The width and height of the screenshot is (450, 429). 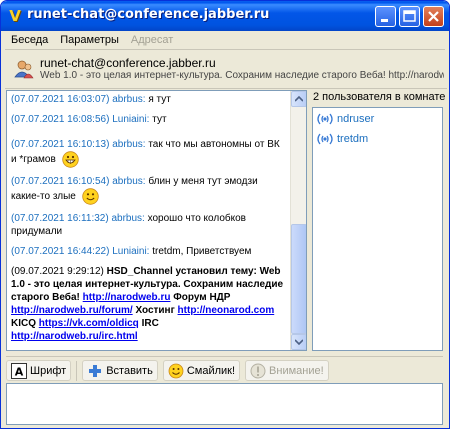 I want to click on message-timestamp: (07.07.2021 16:10:13), so click(x=60, y=144).